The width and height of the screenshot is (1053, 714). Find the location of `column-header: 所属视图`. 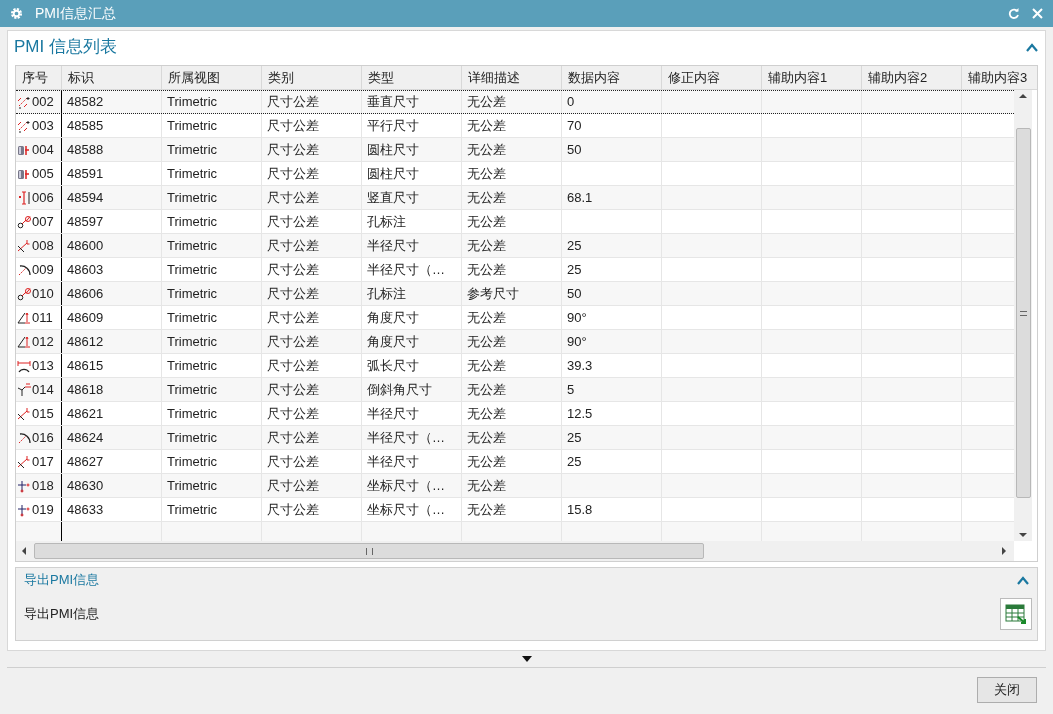

column-header: 所属视图 is located at coordinates (212, 77).